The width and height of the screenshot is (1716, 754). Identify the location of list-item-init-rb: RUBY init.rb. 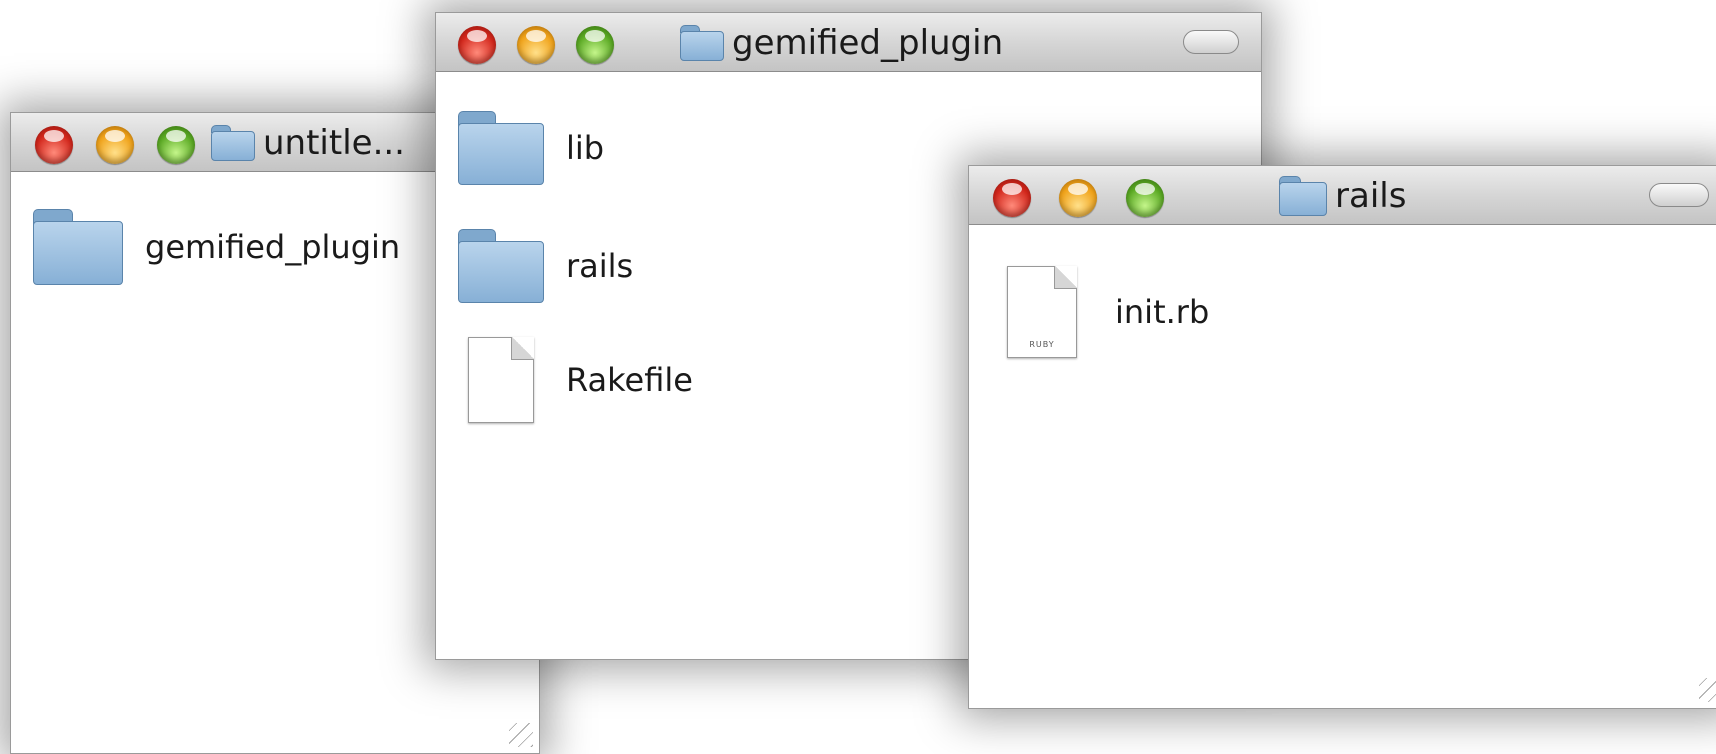
(1108, 312).